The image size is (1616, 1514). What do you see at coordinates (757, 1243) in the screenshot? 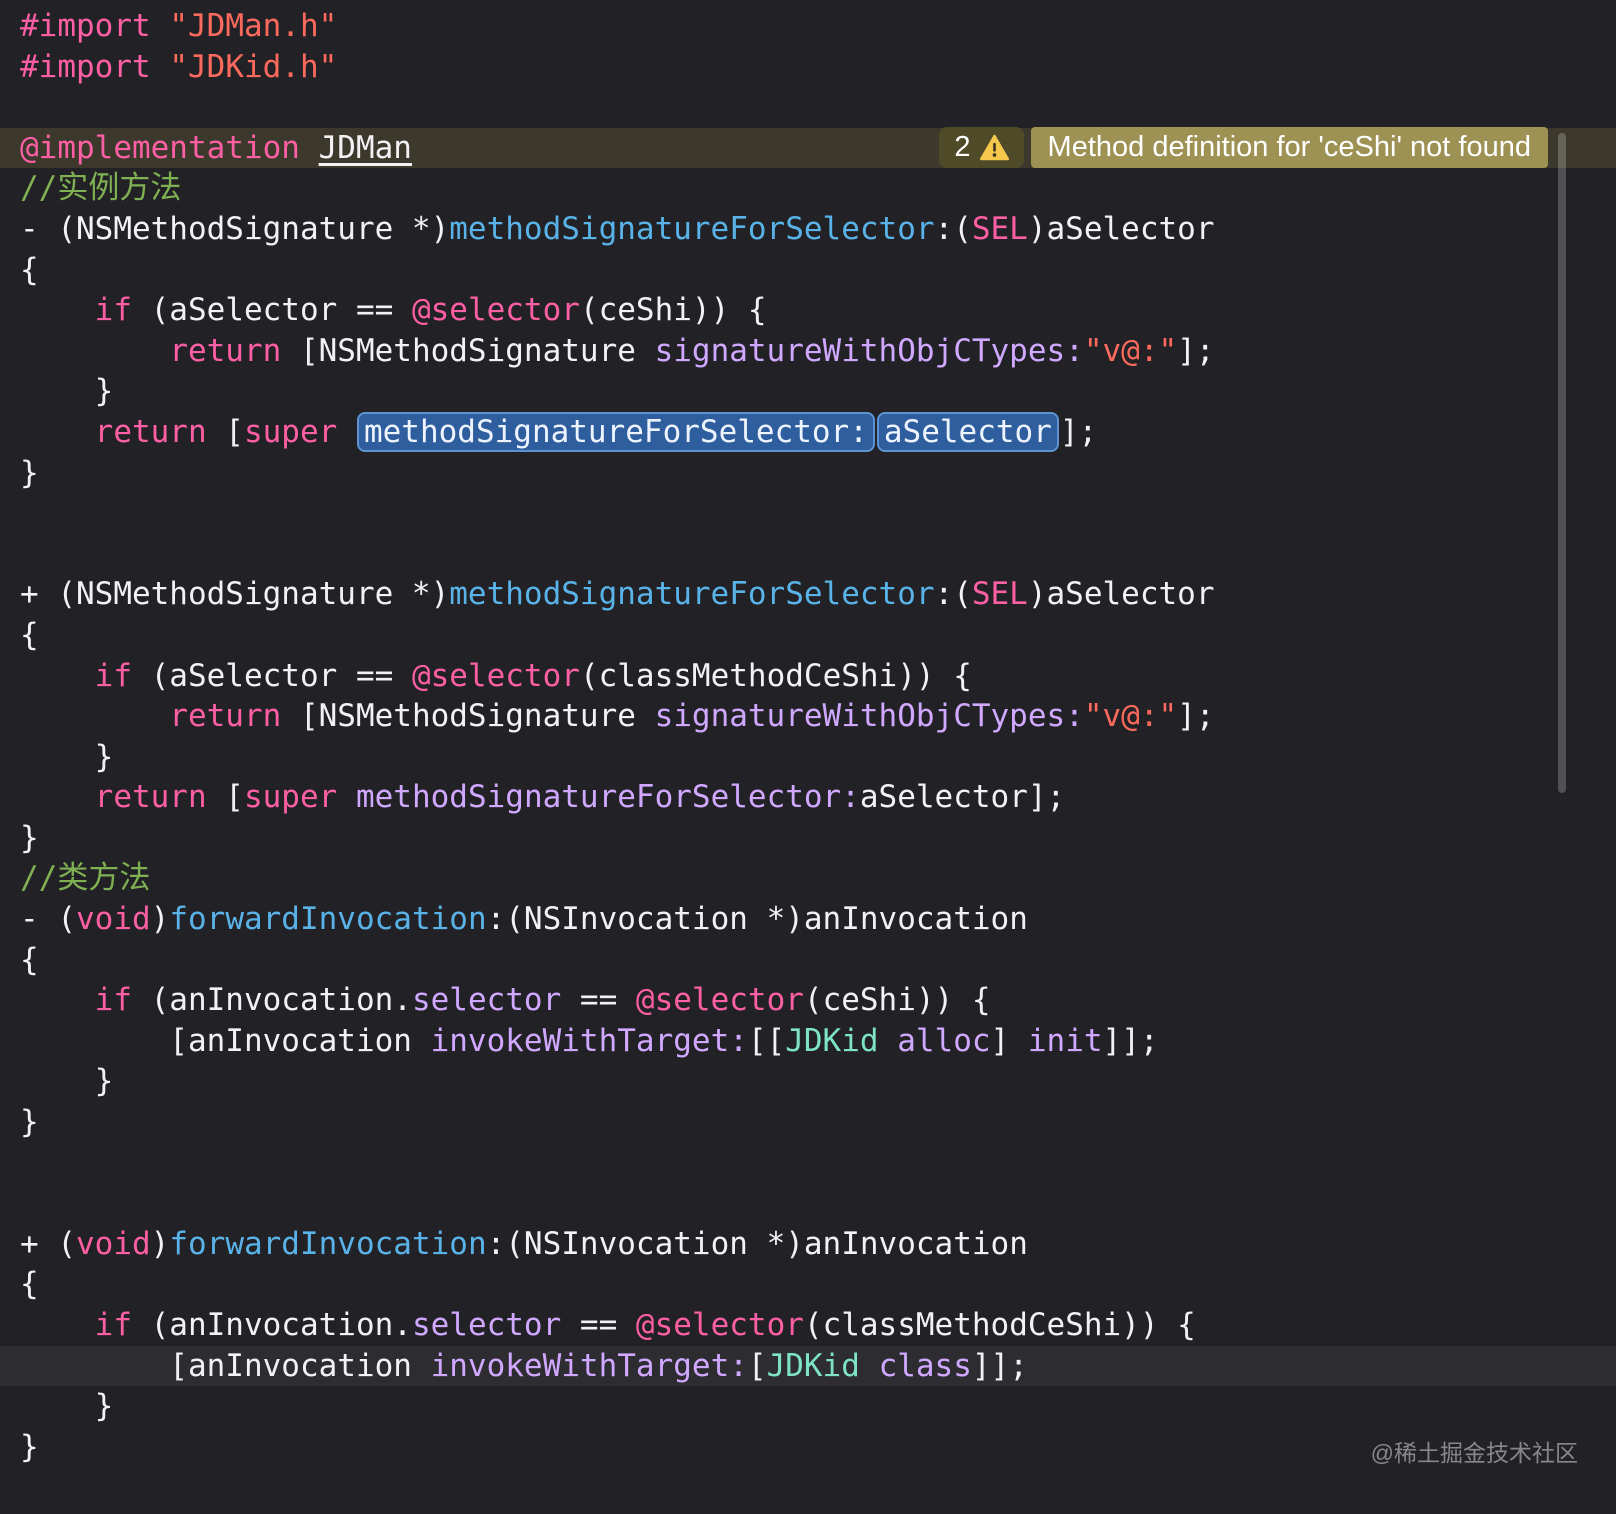
I see `code-token: :(NSInvocation *)anInvocation` at bounding box center [757, 1243].